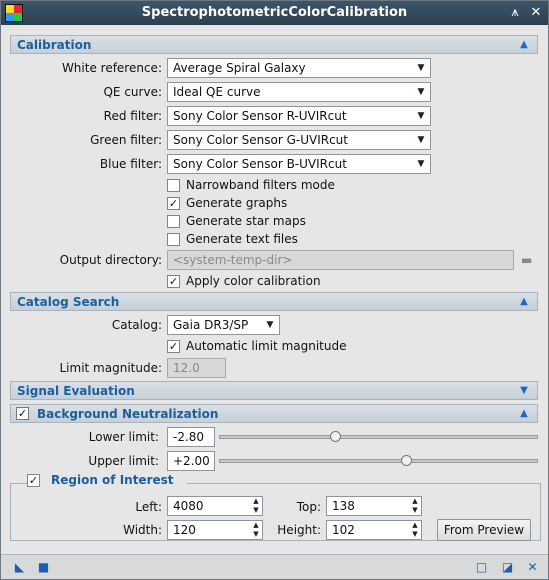  I want to click on auto-limit-checkbox-box: ✓, so click(173, 346).